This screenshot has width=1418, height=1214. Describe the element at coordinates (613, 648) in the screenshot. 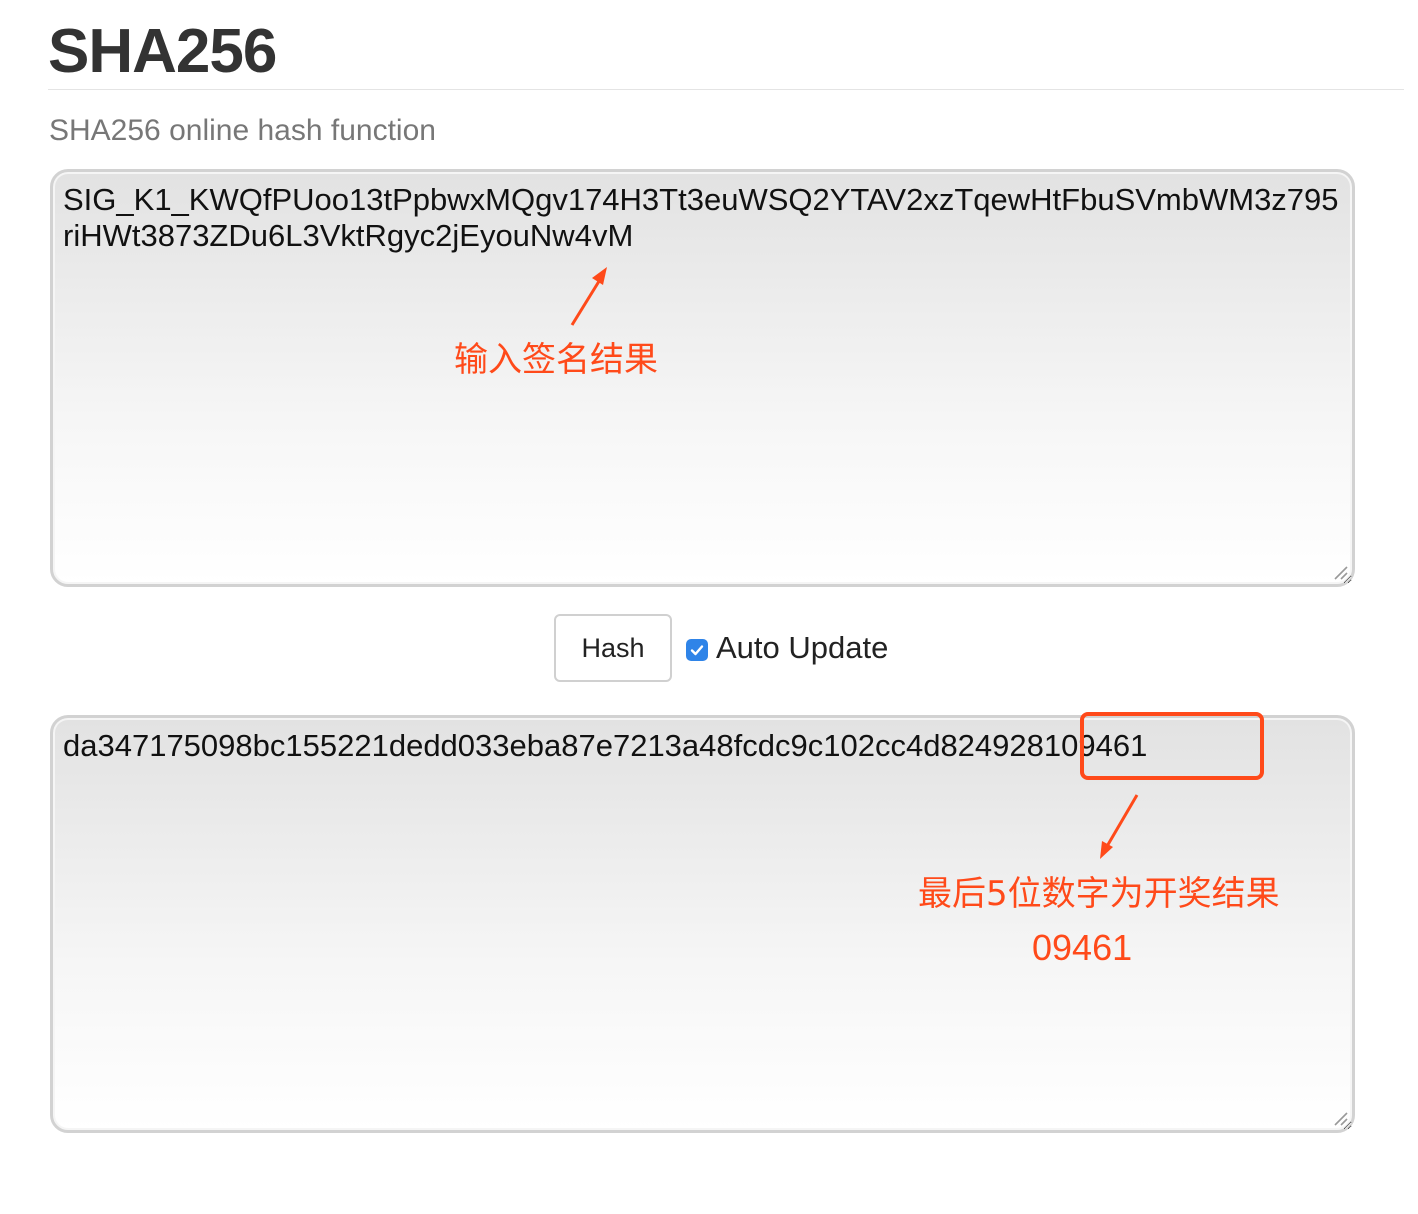

I see `hash-button: Hash` at that location.